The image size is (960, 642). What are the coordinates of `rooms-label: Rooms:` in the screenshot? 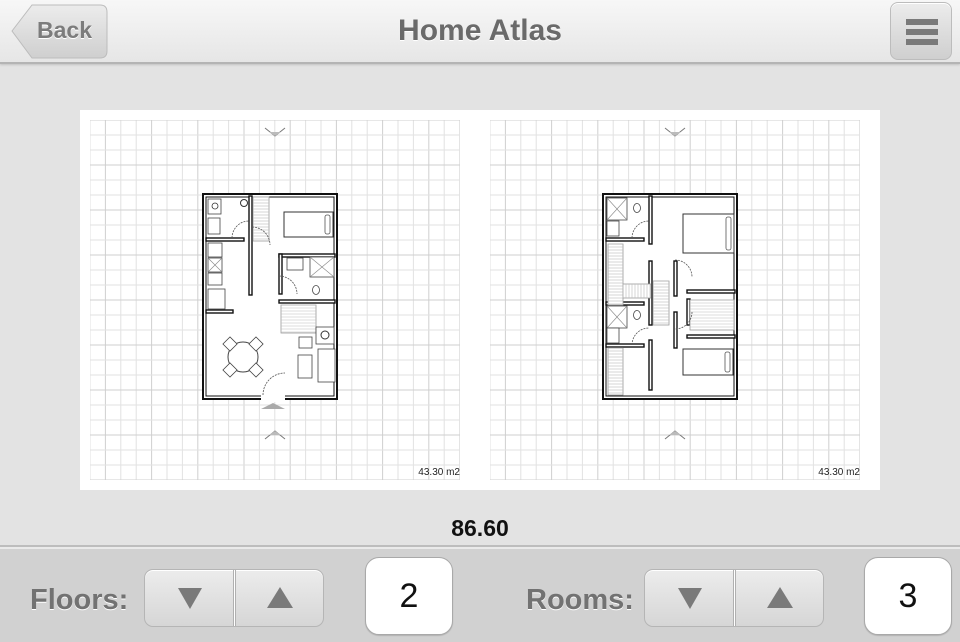 It's located at (580, 600).